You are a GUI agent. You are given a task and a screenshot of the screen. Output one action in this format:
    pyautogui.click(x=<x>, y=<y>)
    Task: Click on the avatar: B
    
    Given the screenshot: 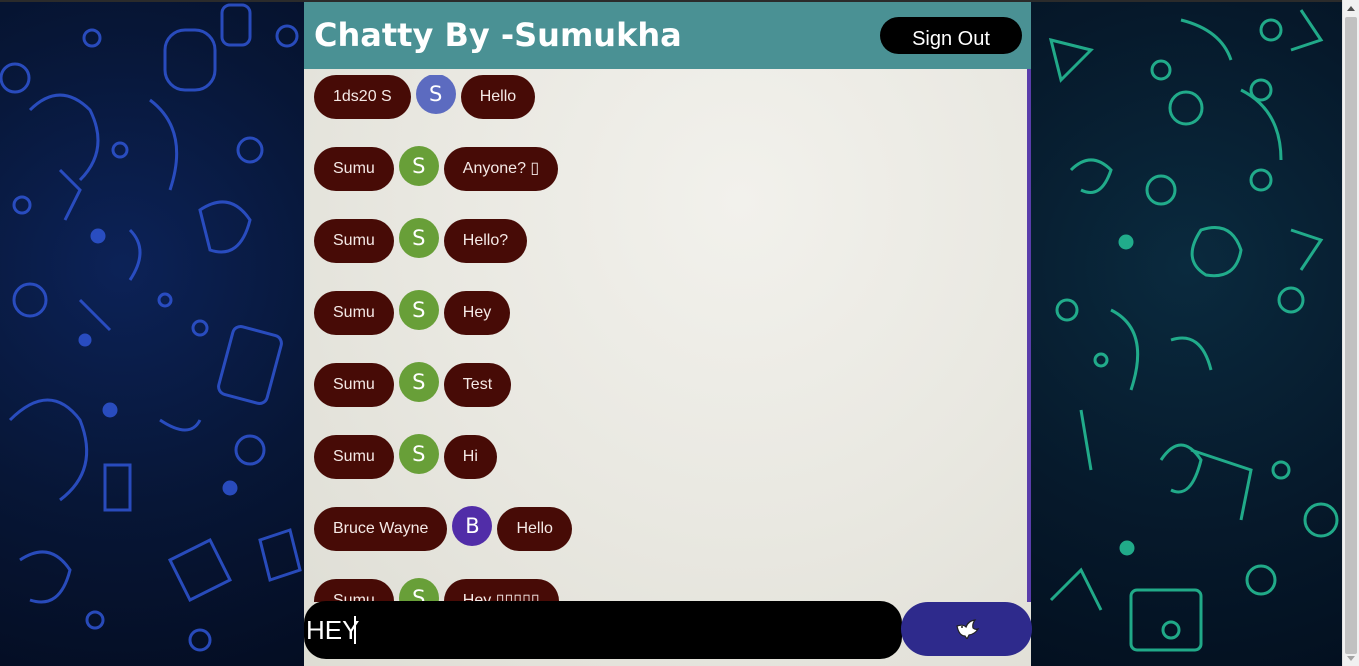 What is the action you would take?
    pyautogui.click(x=472, y=526)
    